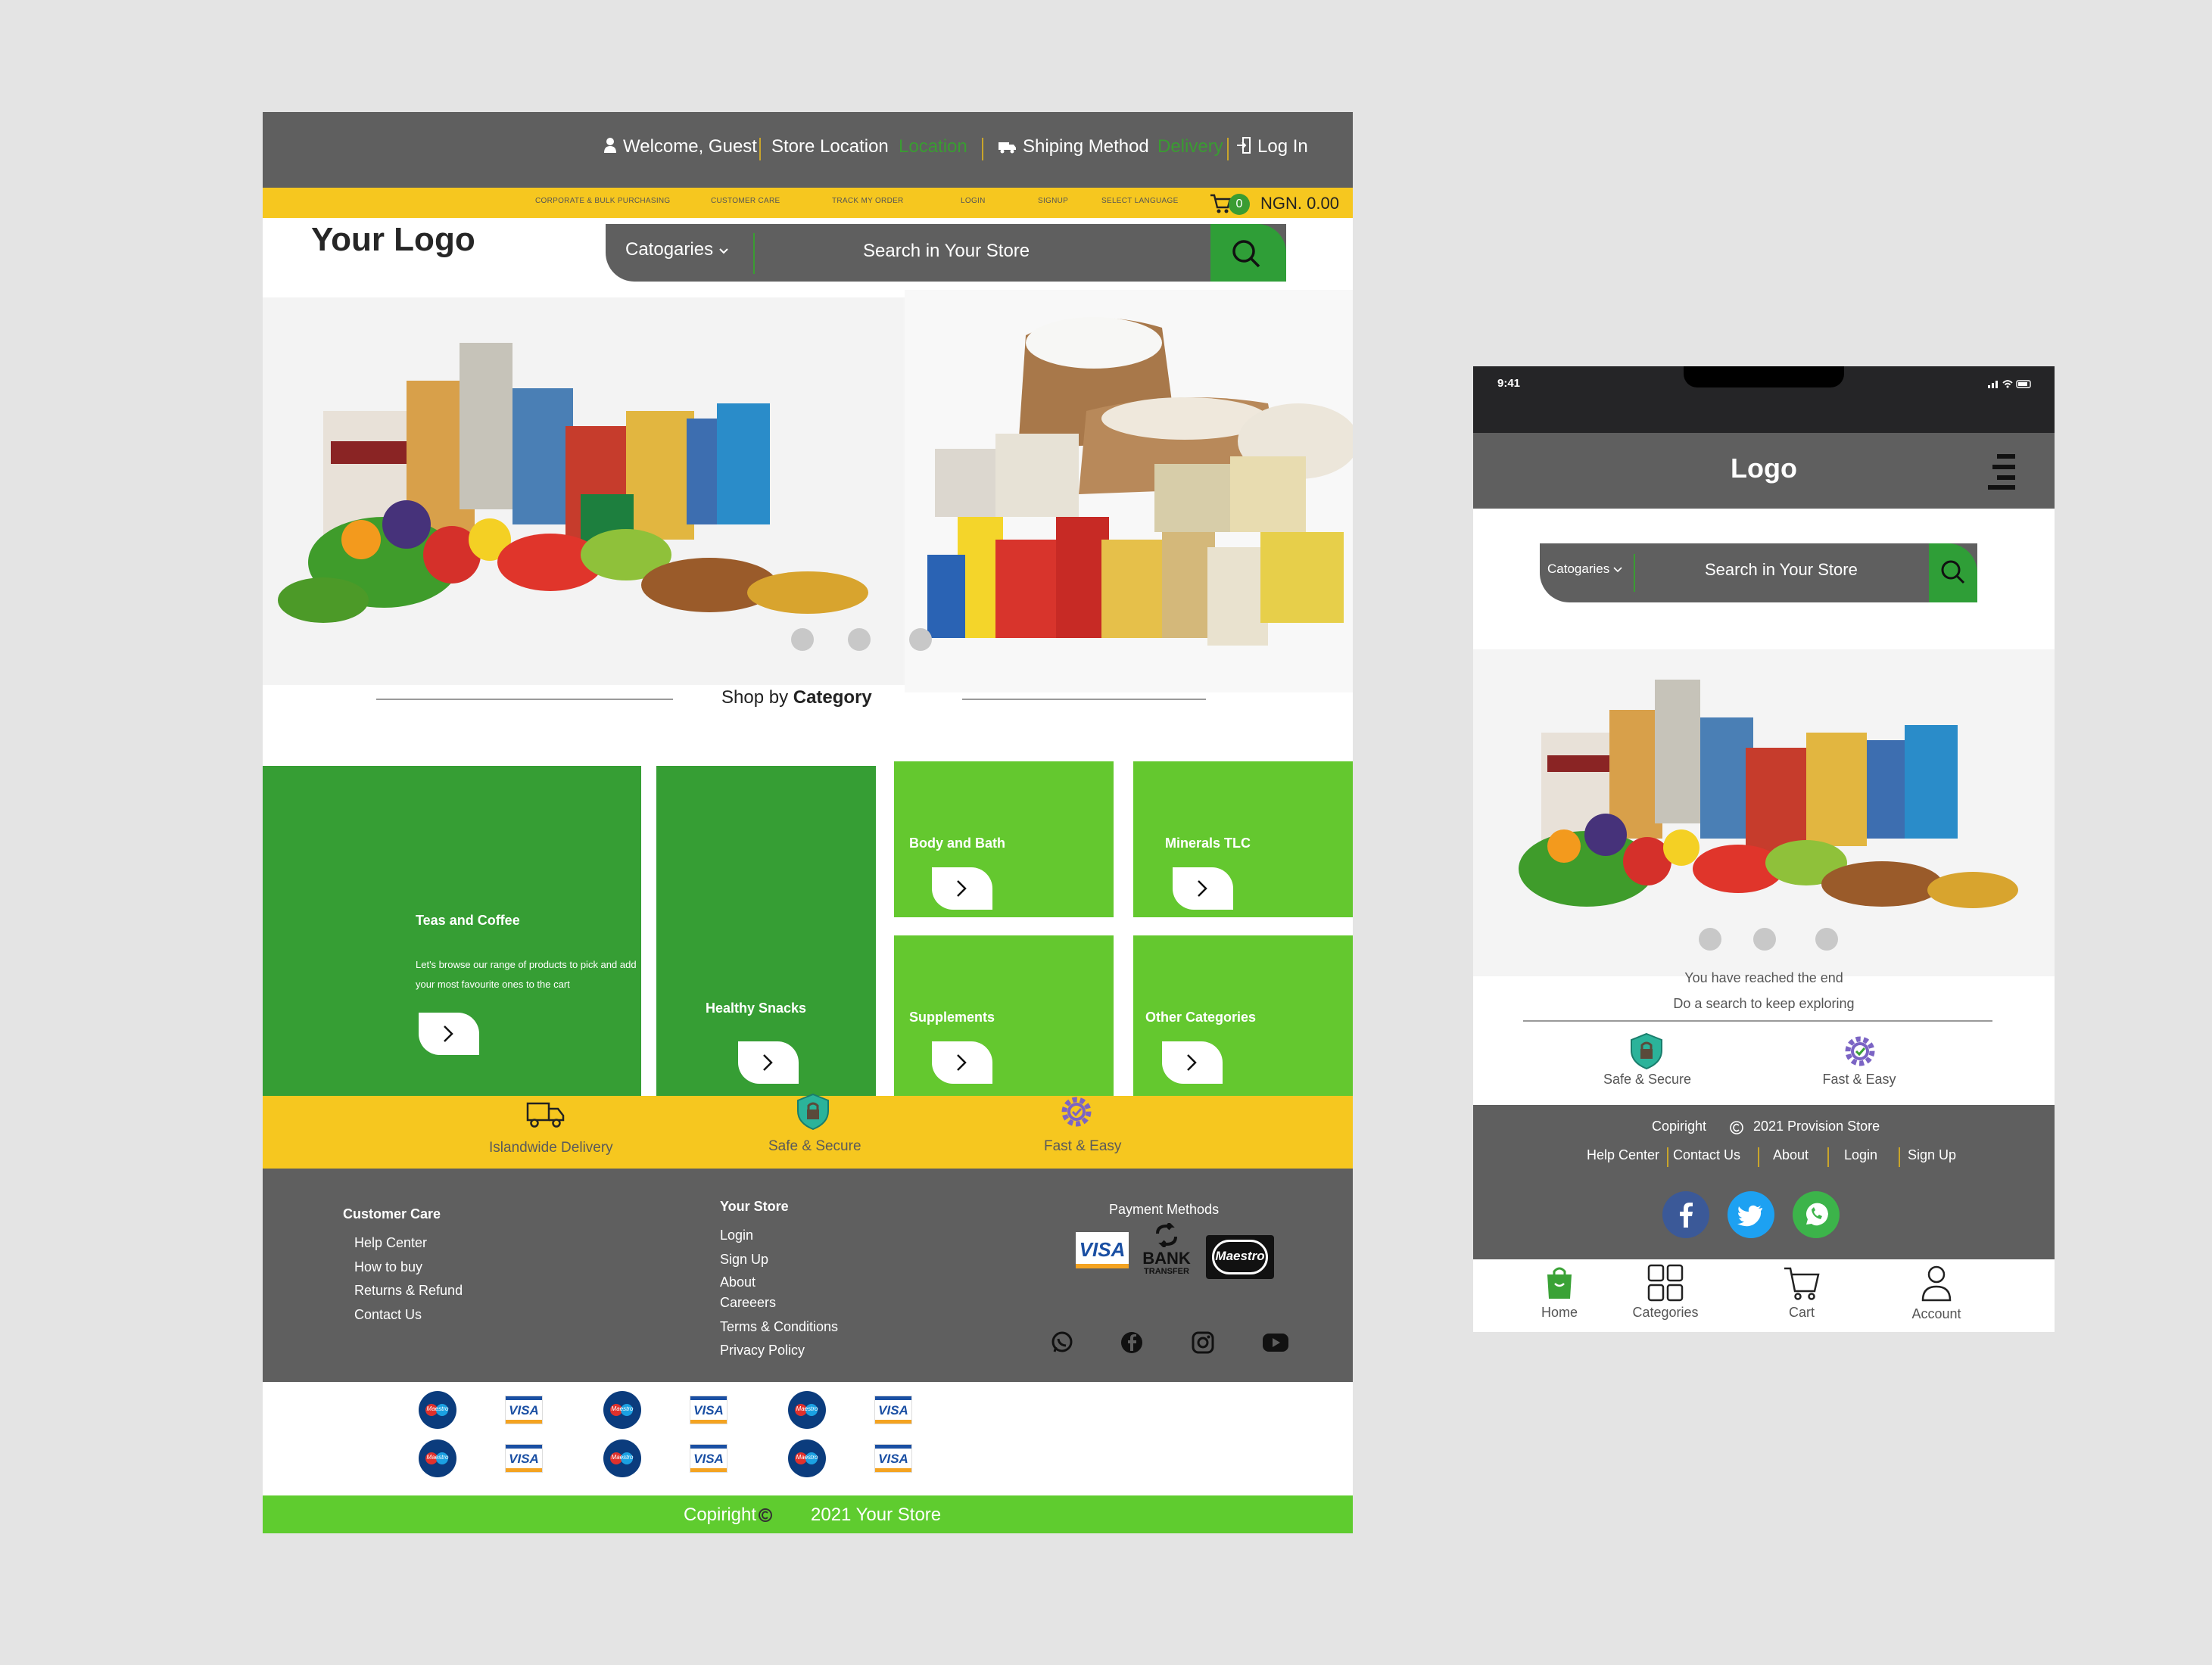 The height and width of the screenshot is (1665, 2212). Describe the element at coordinates (1004, 839) in the screenshot. I see `category-tile-body-bath: Body and Bath` at that location.